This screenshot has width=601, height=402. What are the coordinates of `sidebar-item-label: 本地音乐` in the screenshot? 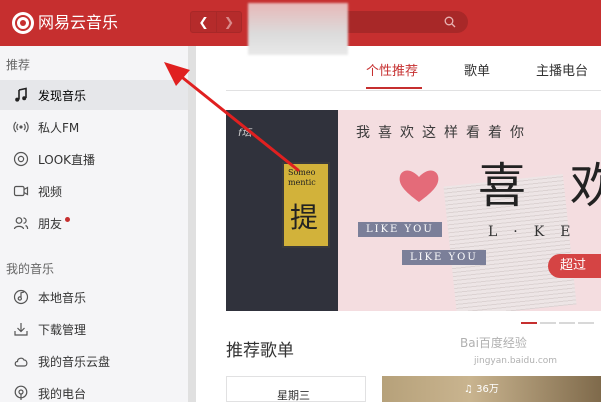 It's located at (62, 297).